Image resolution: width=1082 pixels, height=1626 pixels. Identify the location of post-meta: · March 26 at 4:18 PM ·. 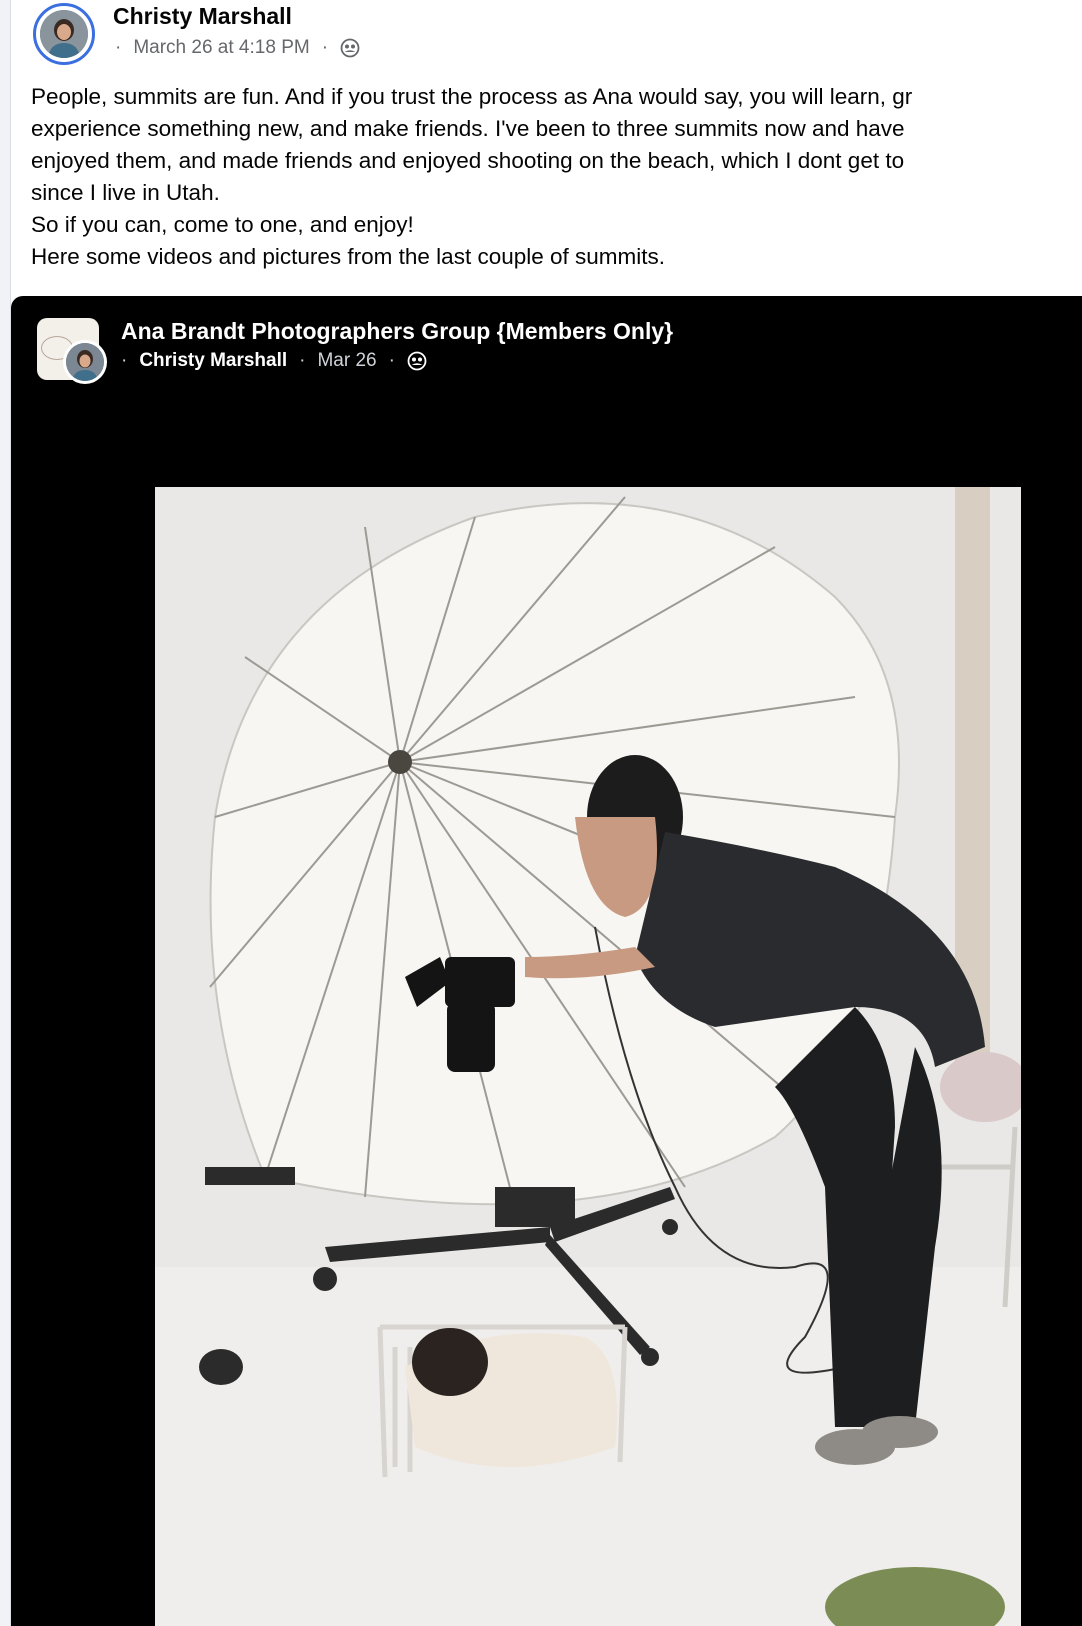
(237, 48).